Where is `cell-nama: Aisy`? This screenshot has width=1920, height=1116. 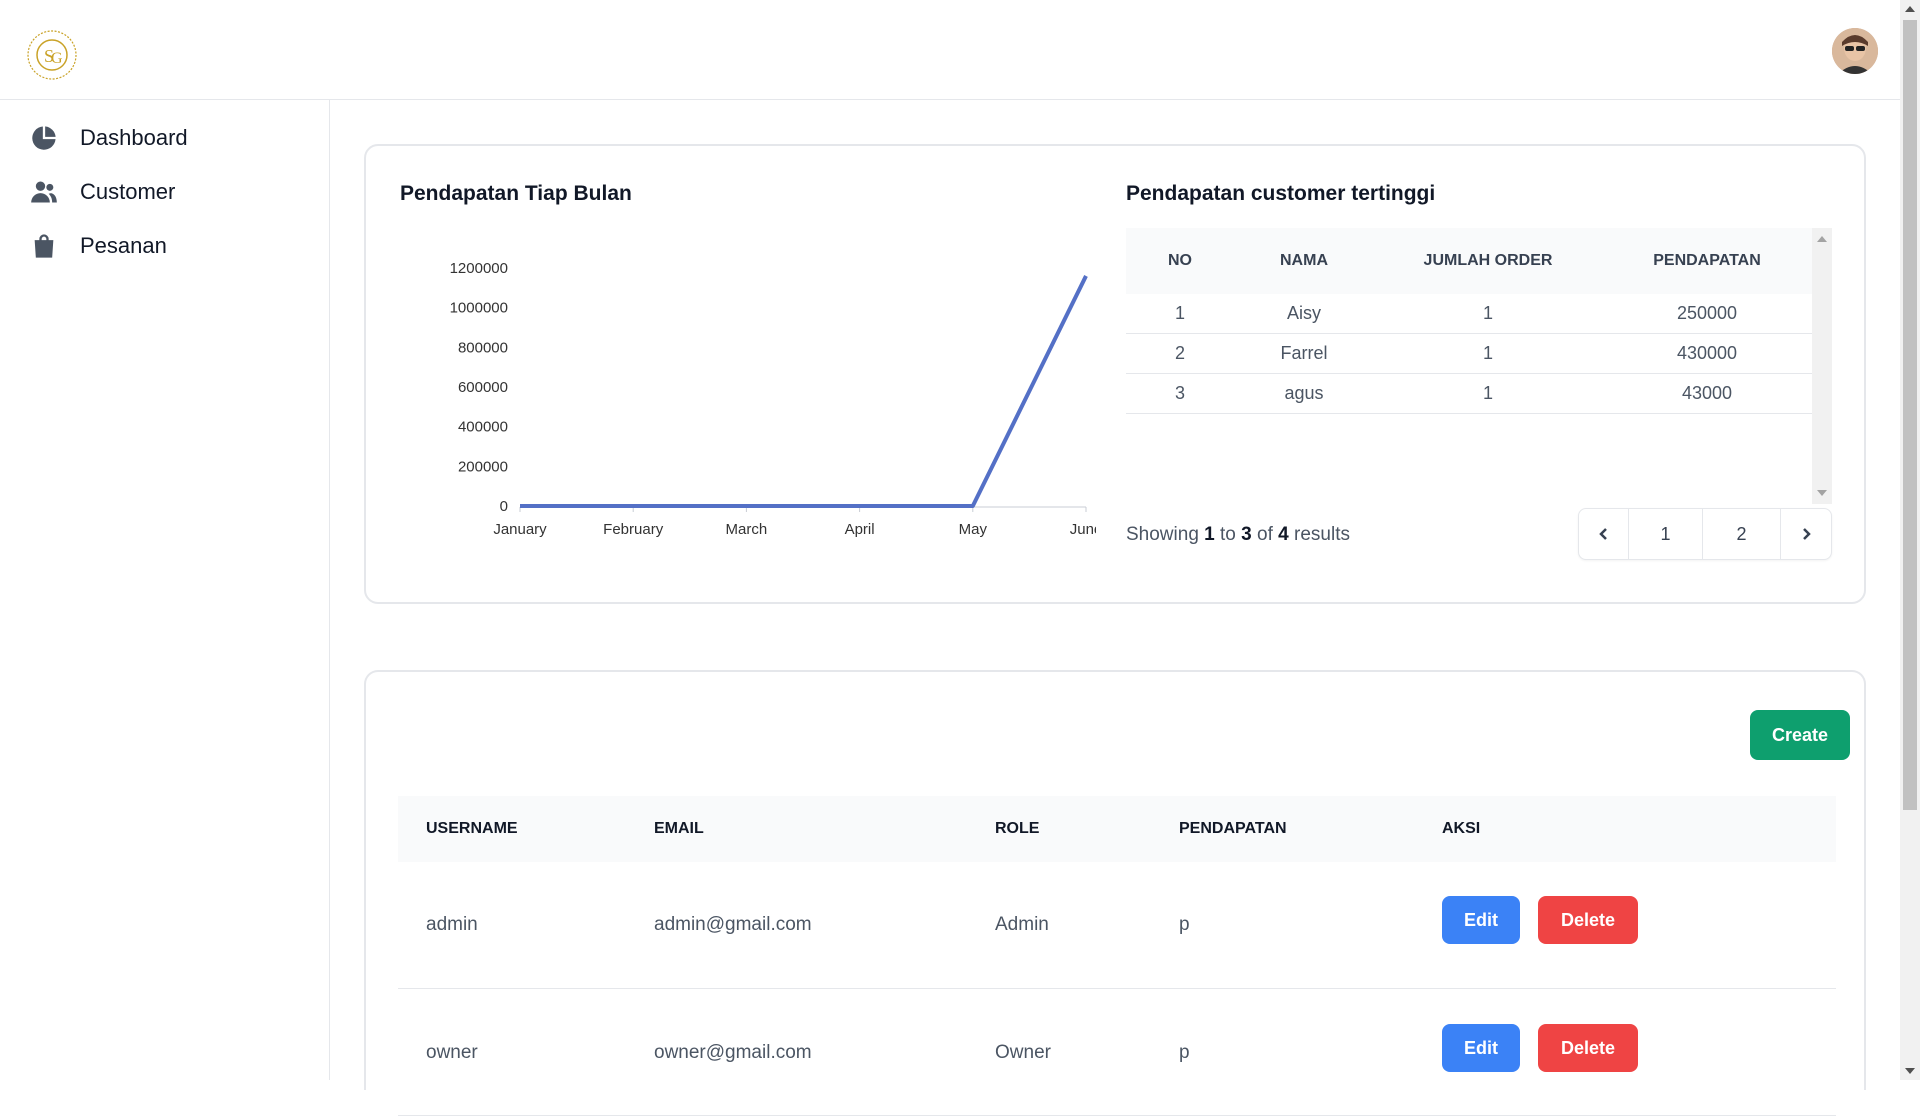
cell-nama: Aisy is located at coordinates (1303, 313).